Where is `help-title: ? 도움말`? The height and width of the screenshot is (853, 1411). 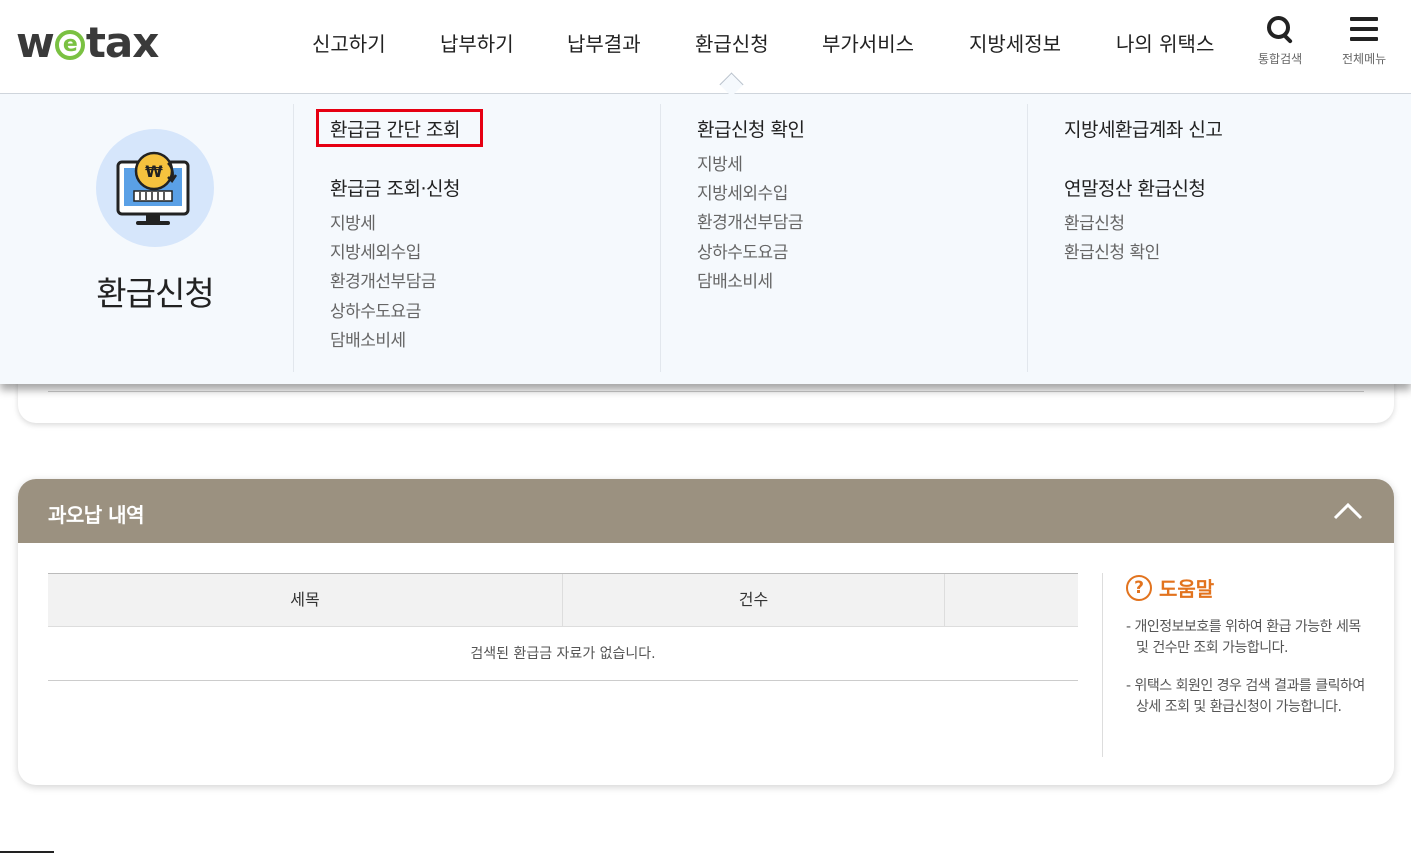 help-title: ? 도움말 is located at coordinates (1170, 587).